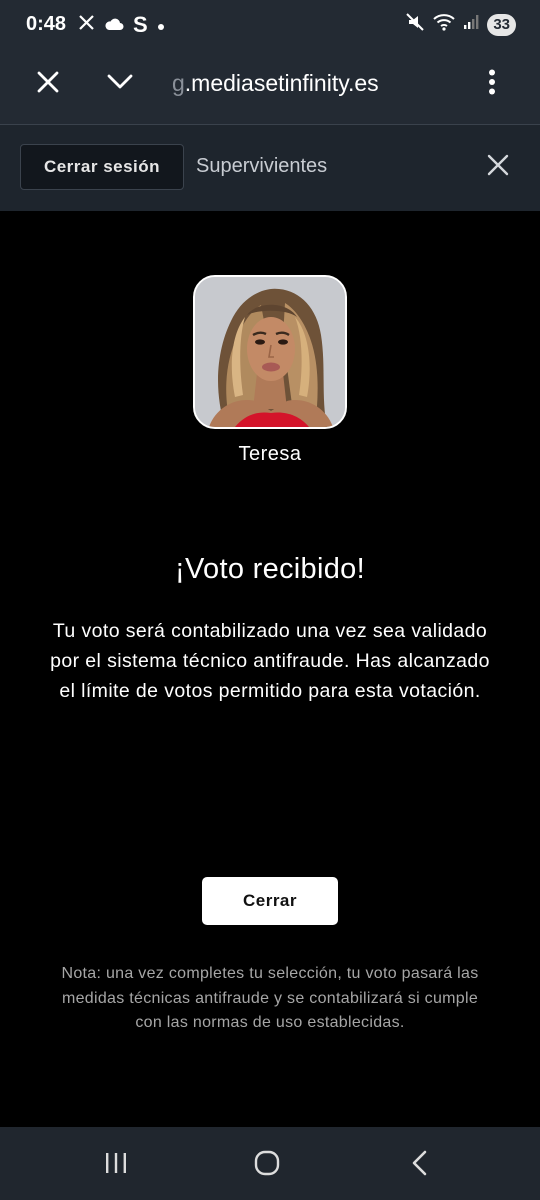 This screenshot has height=1200, width=540. What do you see at coordinates (178, 83) in the screenshot?
I see `url-prefix: g` at bounding box center [178, 83].